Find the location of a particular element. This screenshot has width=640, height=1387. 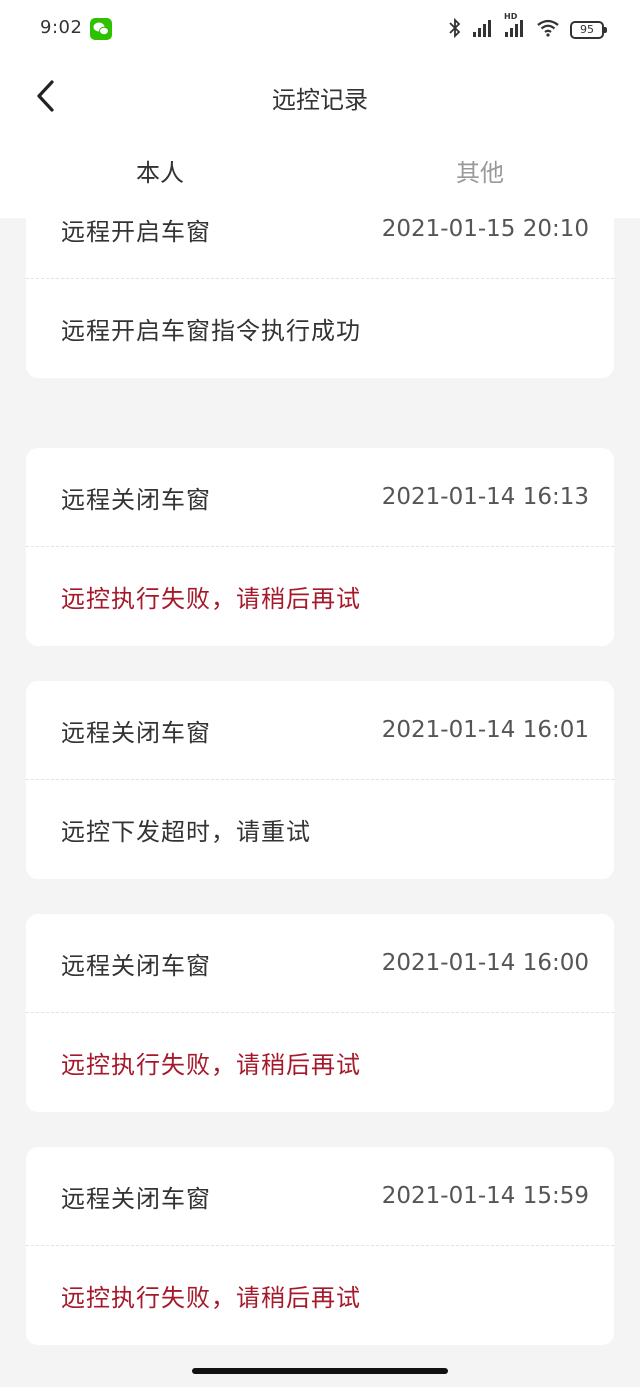

record-card: 远程关闭车窗 2021-01-14 16:01 远控下发超时，请重试 is located at coordinates (320, 780).